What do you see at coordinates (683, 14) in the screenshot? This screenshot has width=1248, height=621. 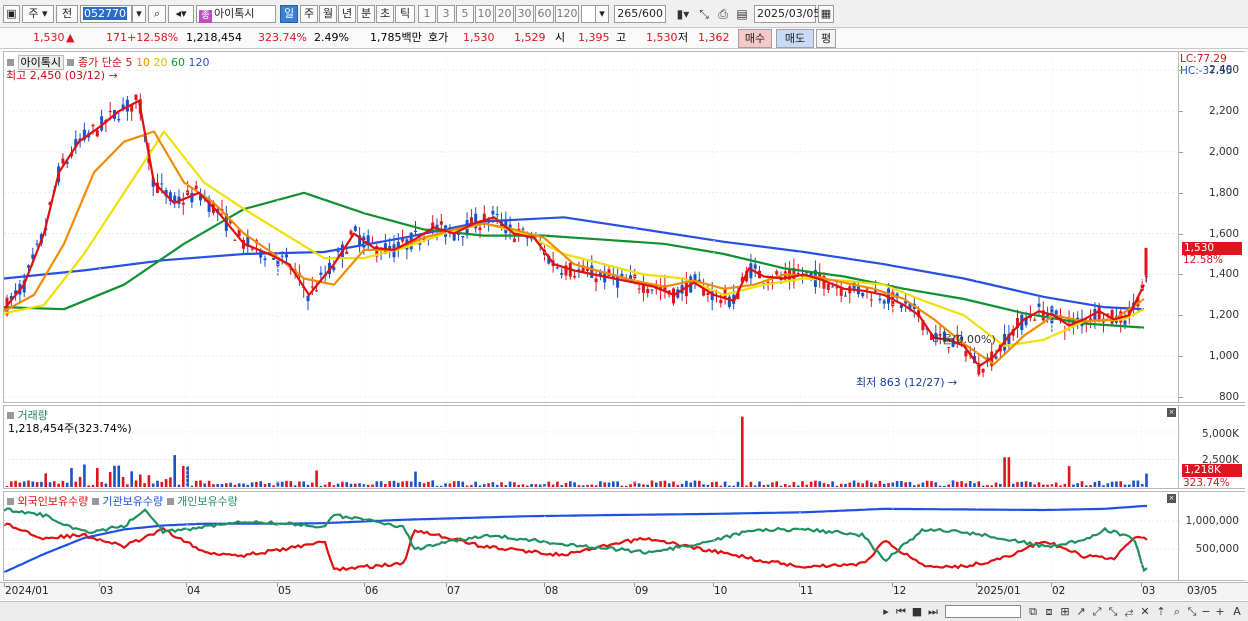 I see `candle-type-icon: ▮▾` at bounding box center [683, 14].